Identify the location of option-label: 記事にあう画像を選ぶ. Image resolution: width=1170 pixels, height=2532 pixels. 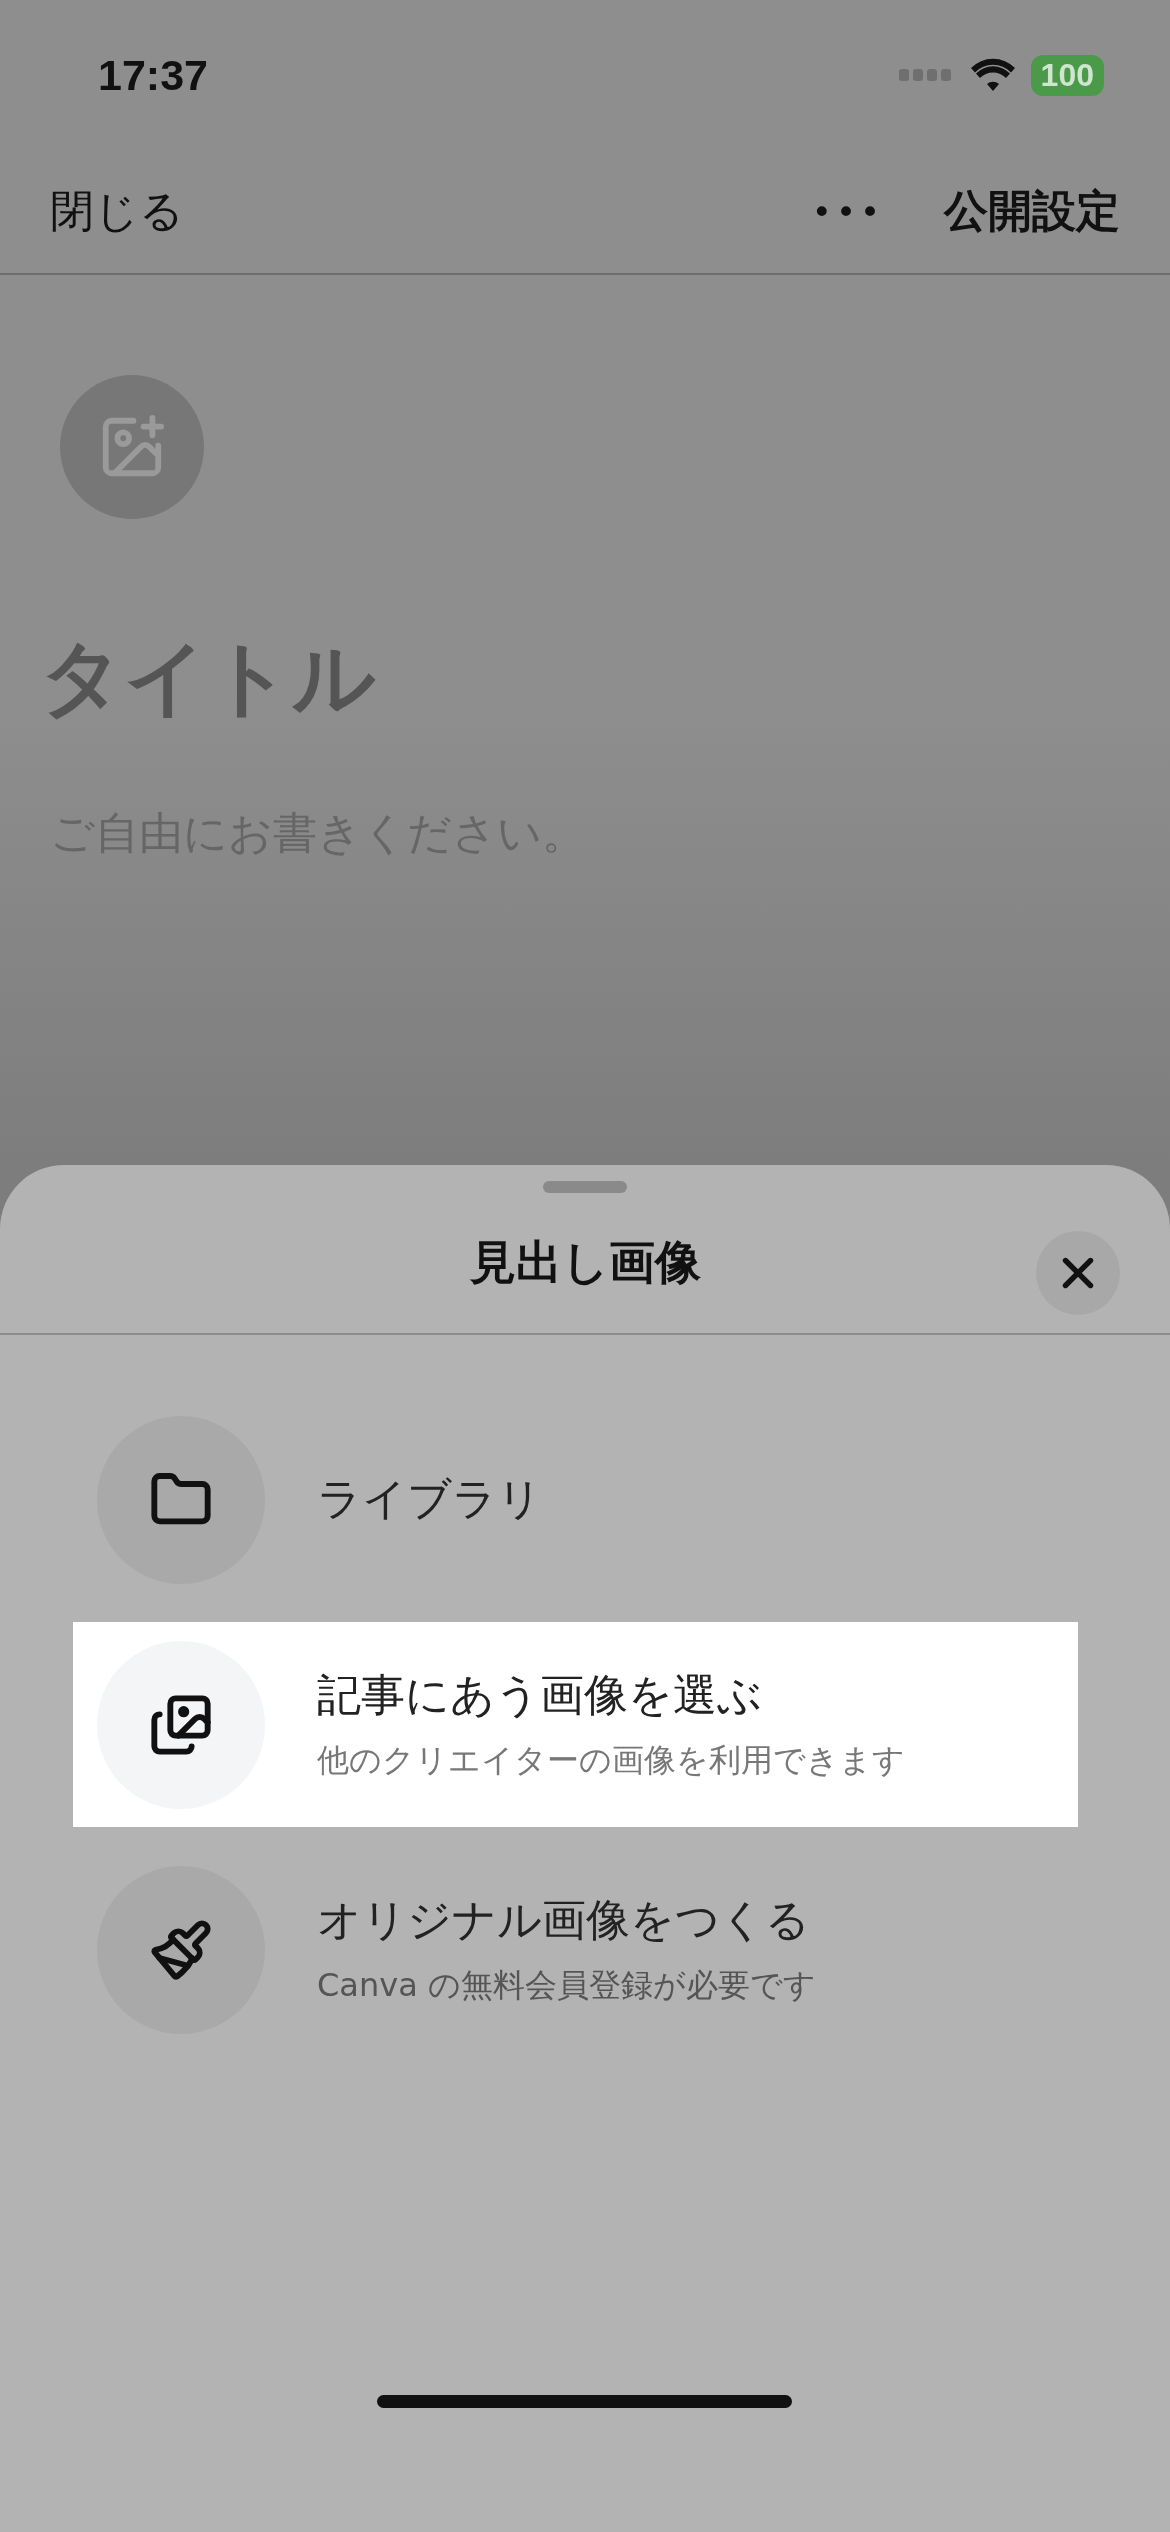
(540, 1695).